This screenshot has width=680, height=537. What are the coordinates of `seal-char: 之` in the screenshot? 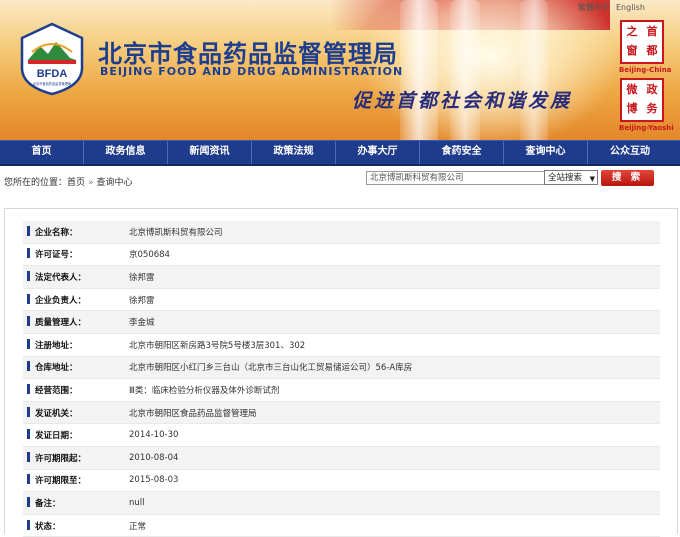 It's located at (632, 31).